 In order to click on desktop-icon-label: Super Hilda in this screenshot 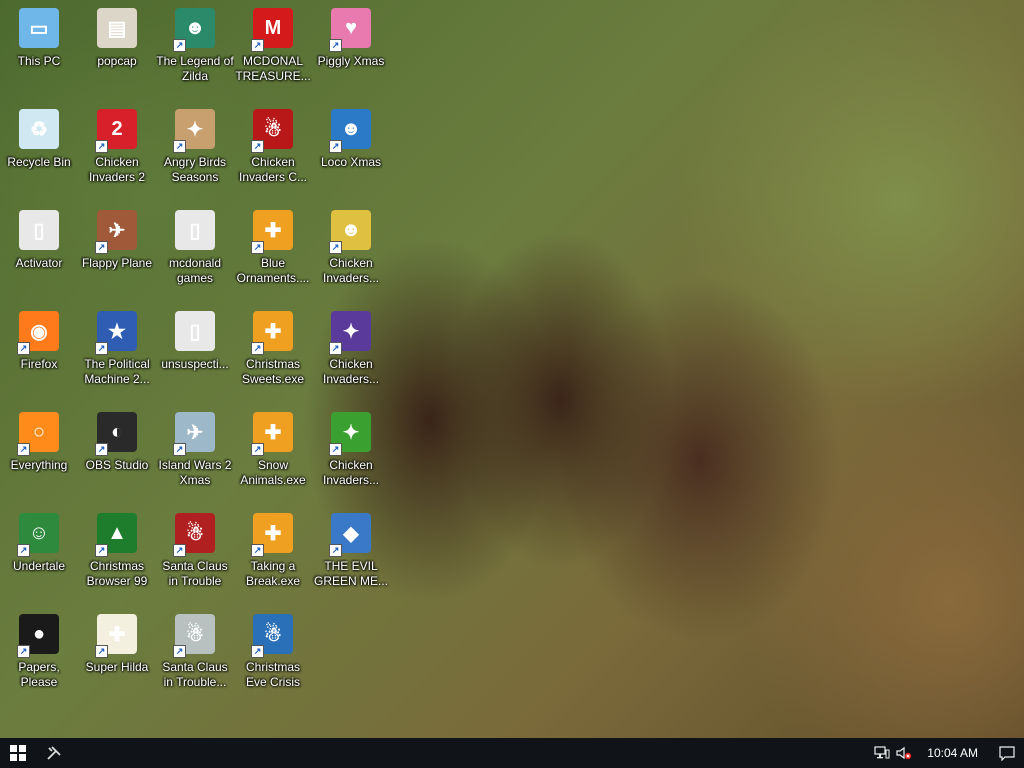, I will do `click(117, 667)`.